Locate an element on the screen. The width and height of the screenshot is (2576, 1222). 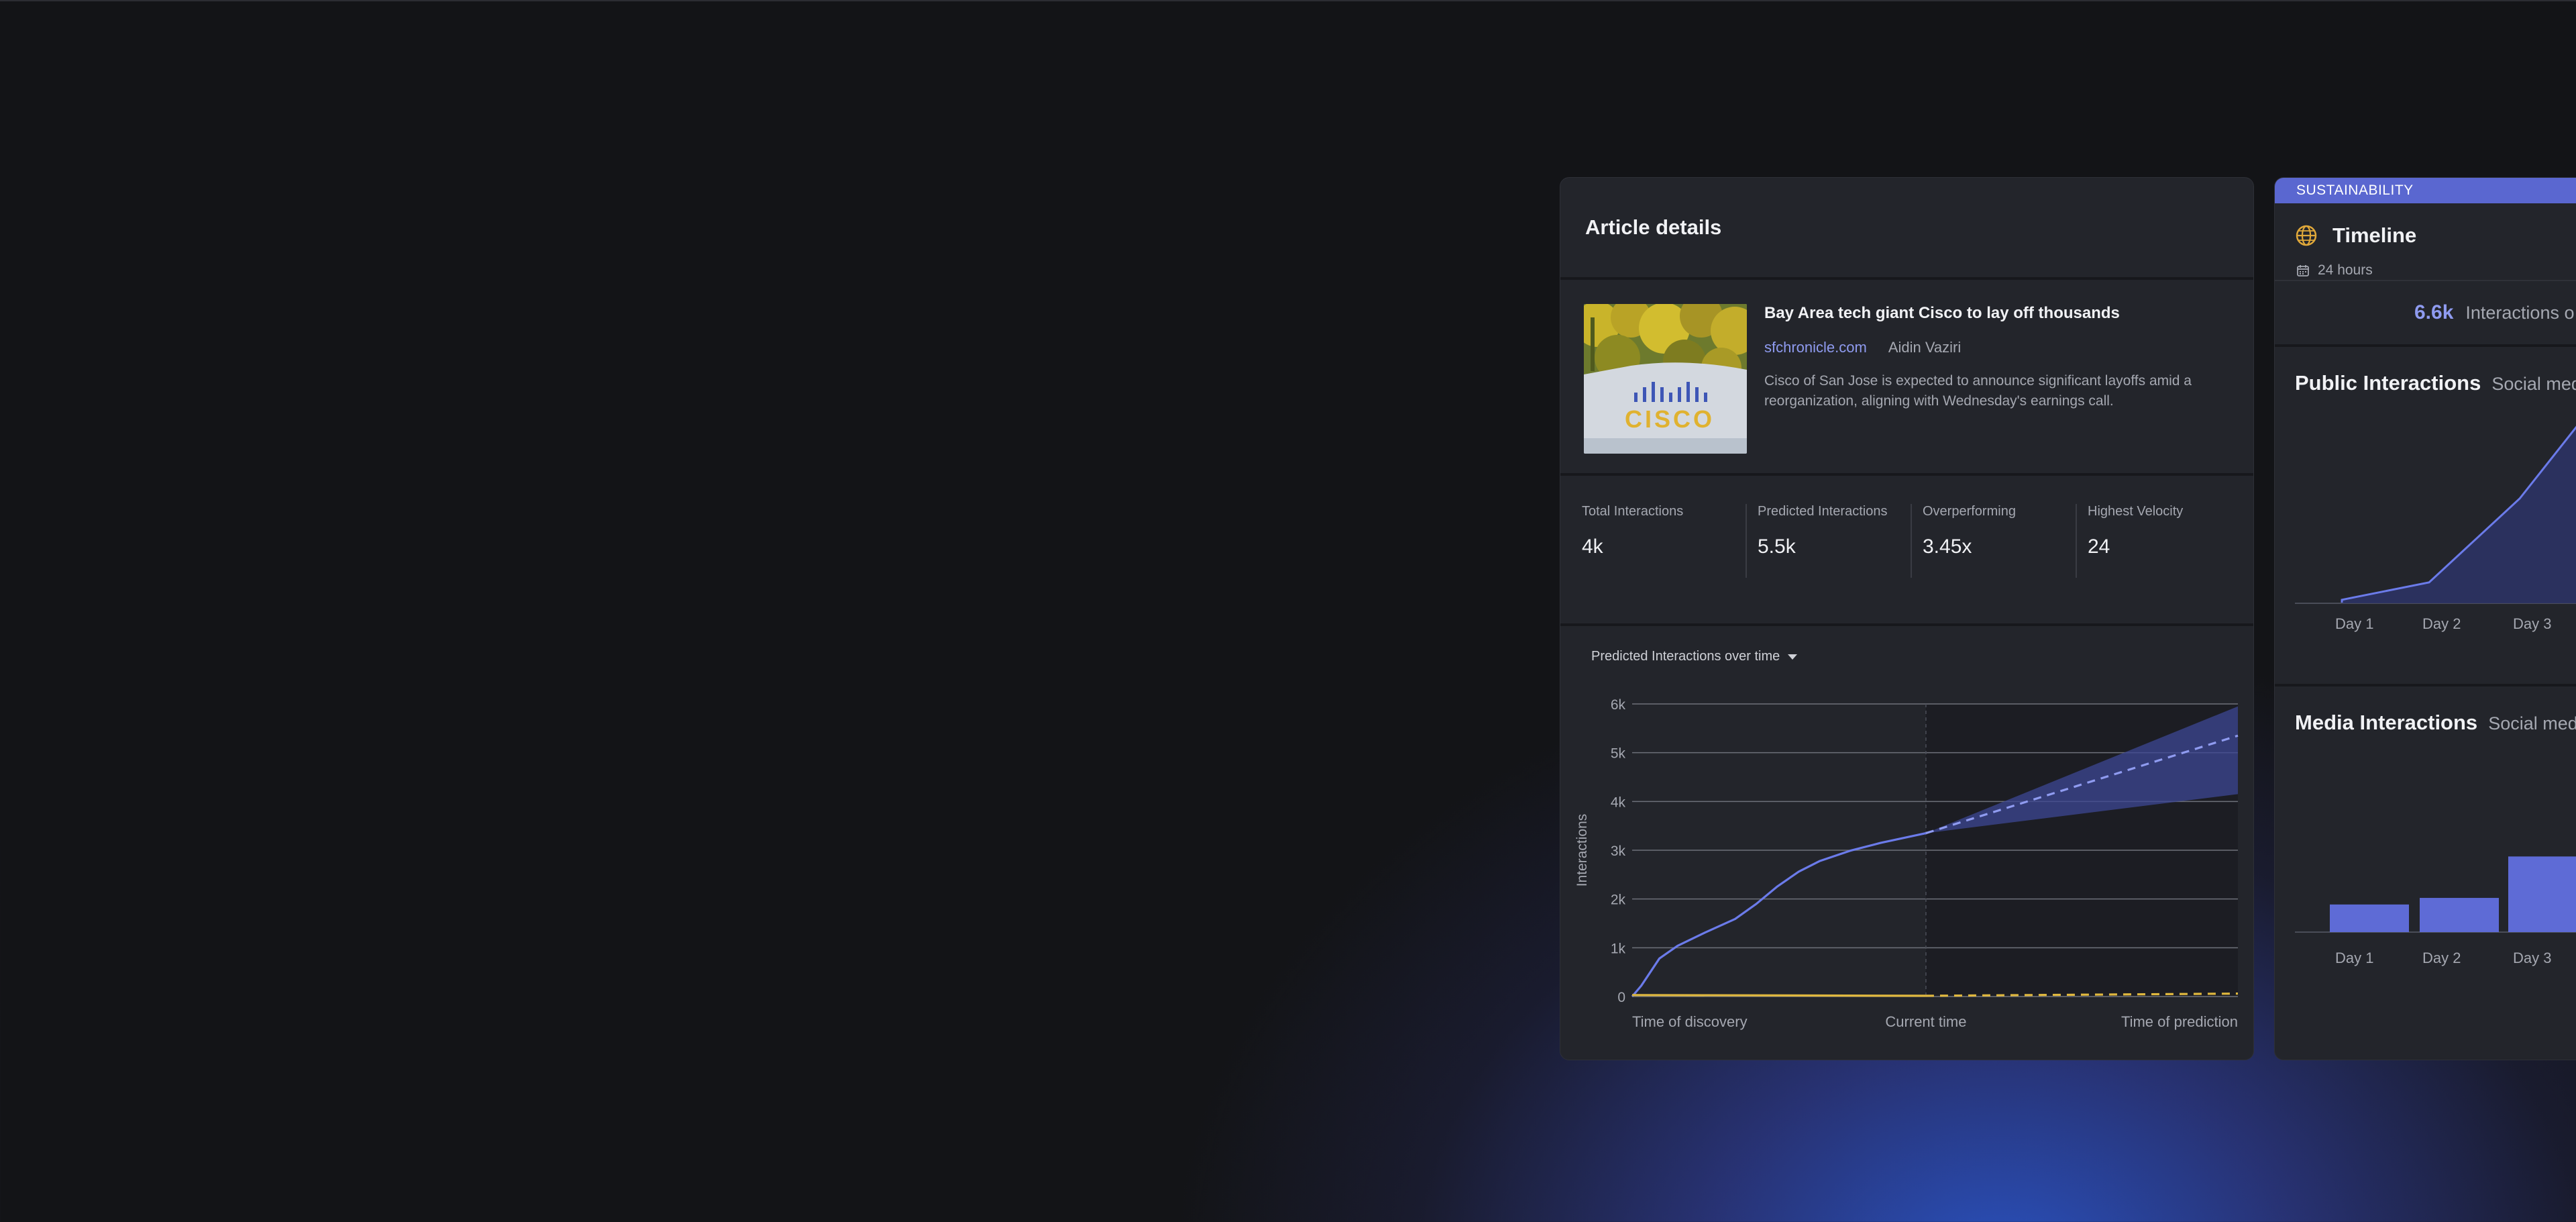
stat-total-interactions: Total Interactions 4k is located at coordinates (1663, 541).